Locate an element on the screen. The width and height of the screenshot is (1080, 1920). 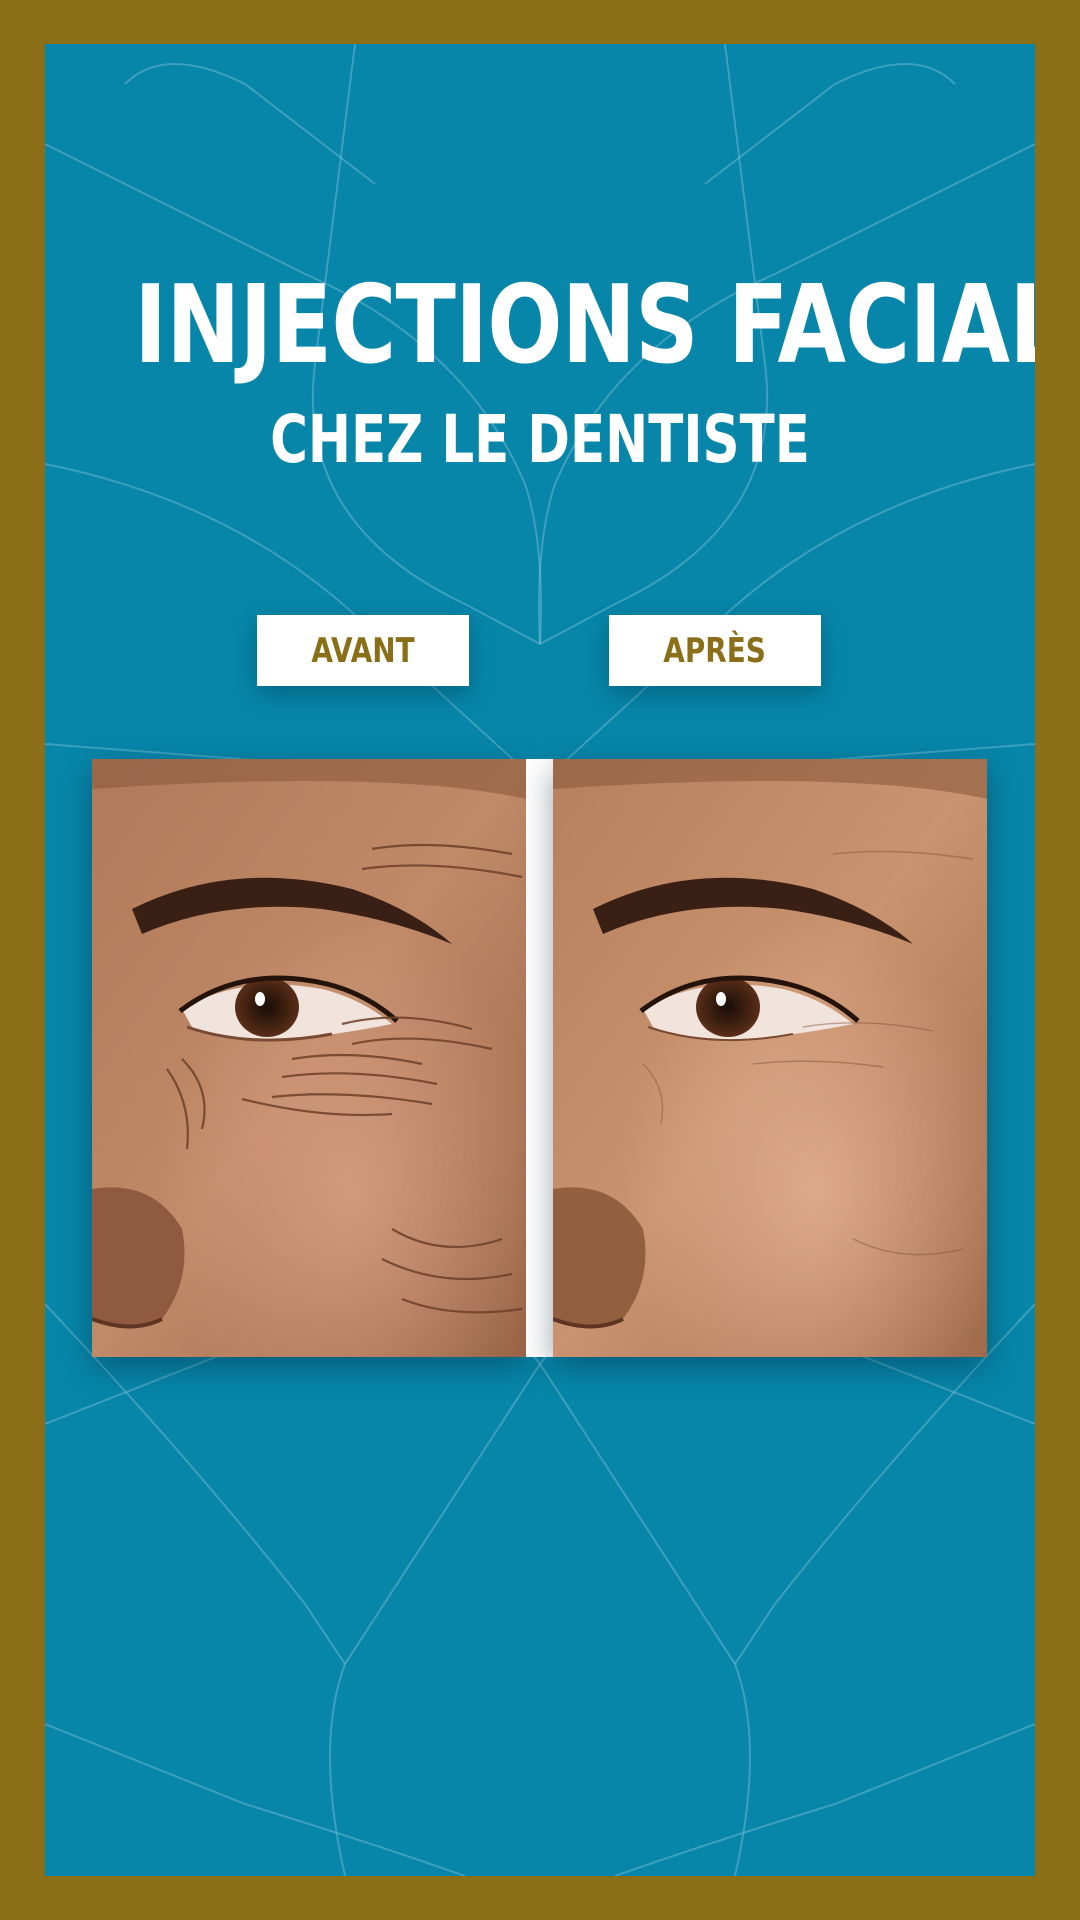
before-label: AVANT is located at coordinates (363, 650).